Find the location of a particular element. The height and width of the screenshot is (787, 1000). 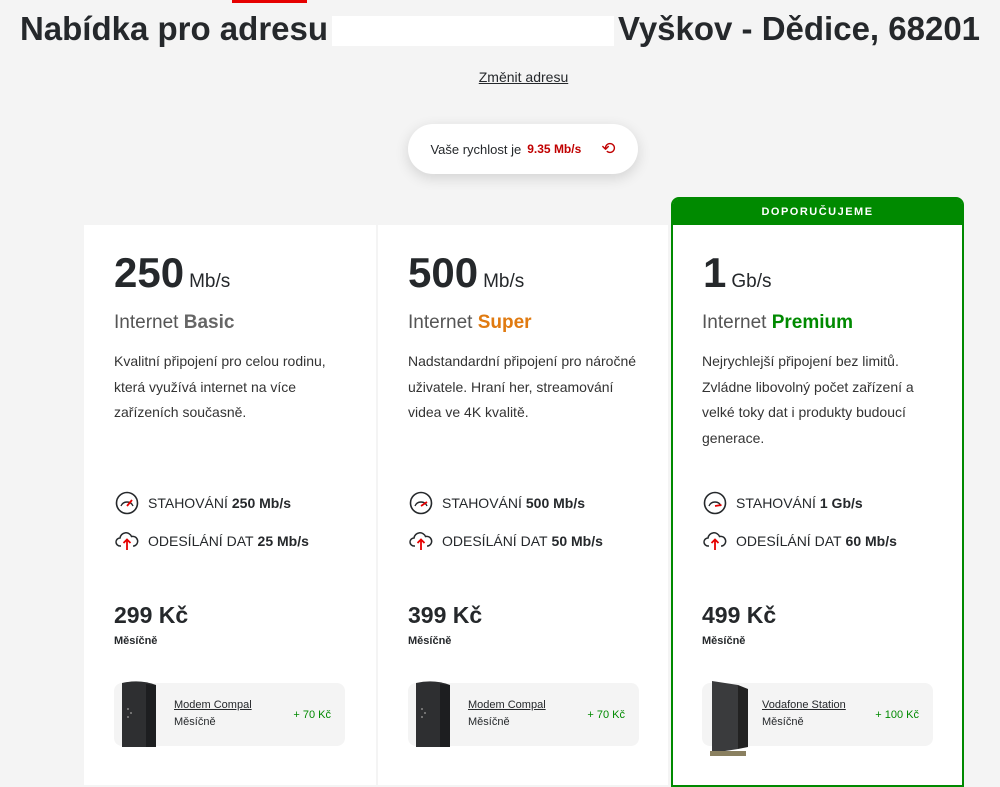

upload-feature: ODESÍLÁNÍ DAT 25 Mb/s is located at coordinates (211, 541).